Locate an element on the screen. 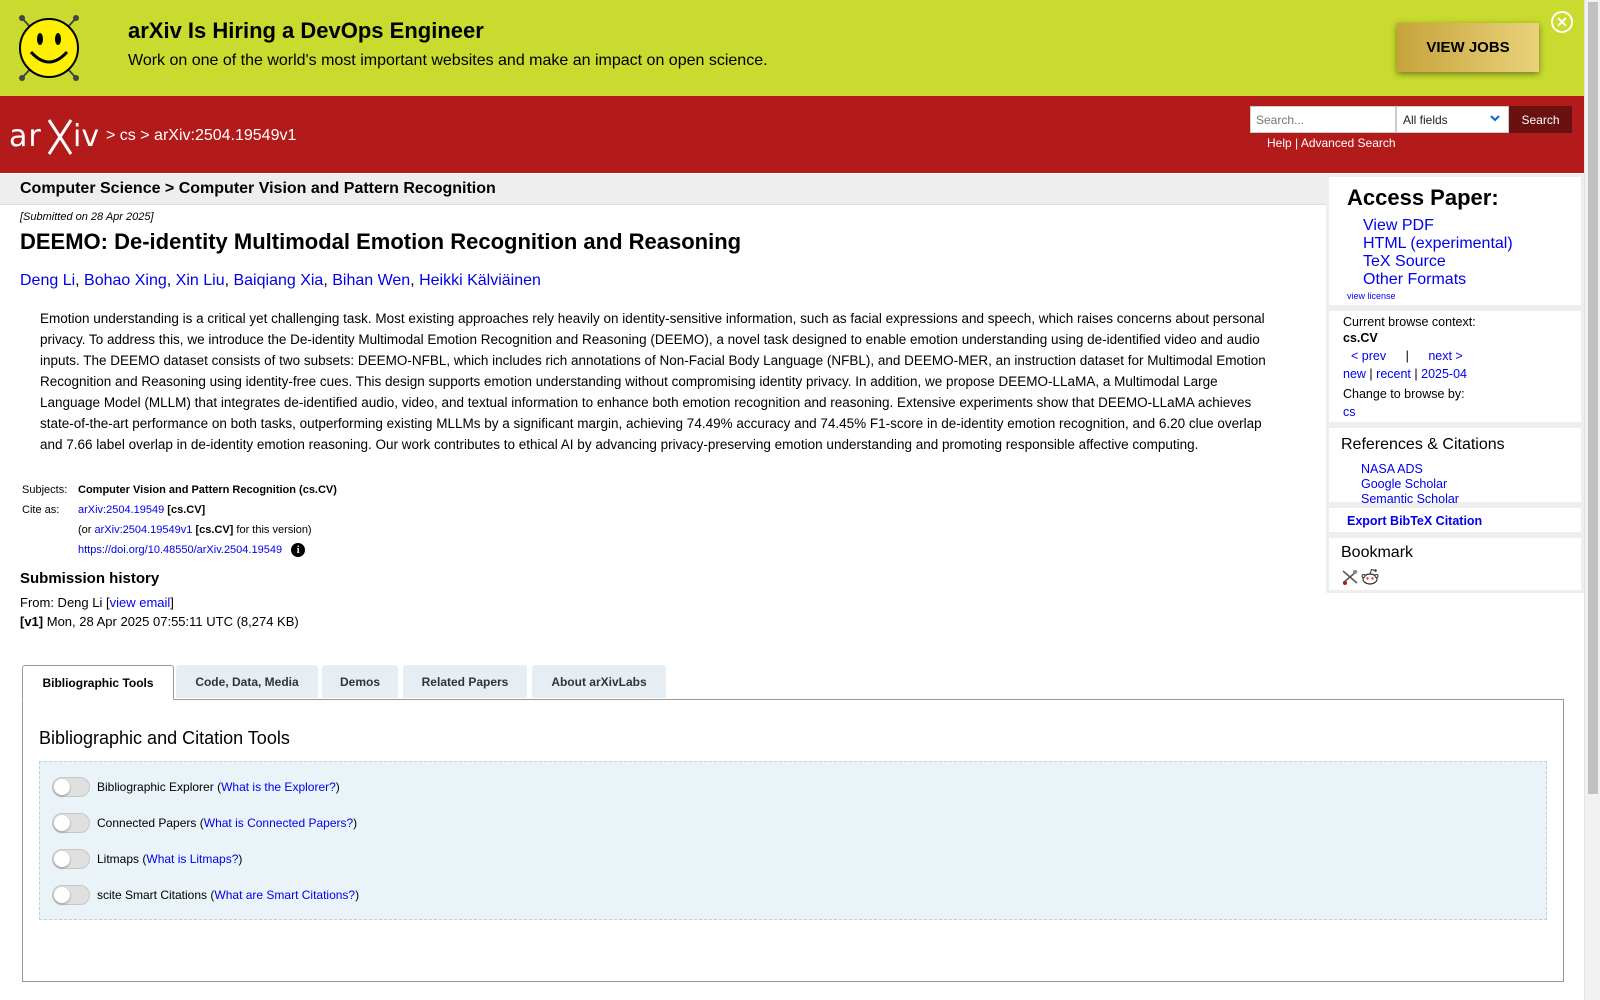 The image size is (1600, 1000). info-icon: i is located at coordinates (298, 550).